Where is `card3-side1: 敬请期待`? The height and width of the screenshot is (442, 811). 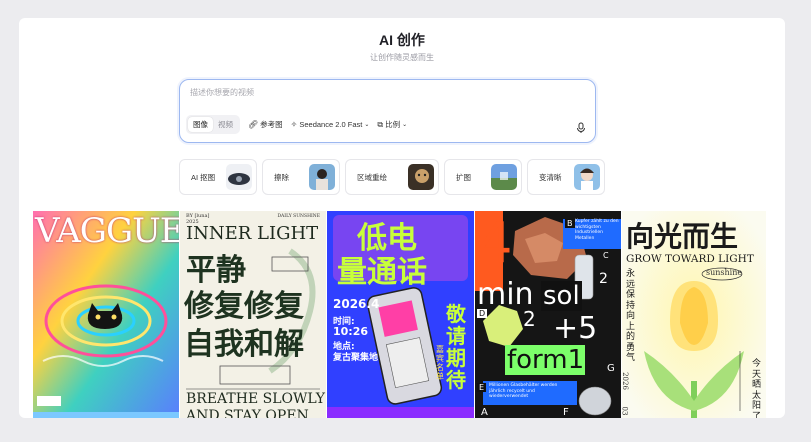 card3-side1: 敬请期待 is located at coordinates (456, 347).